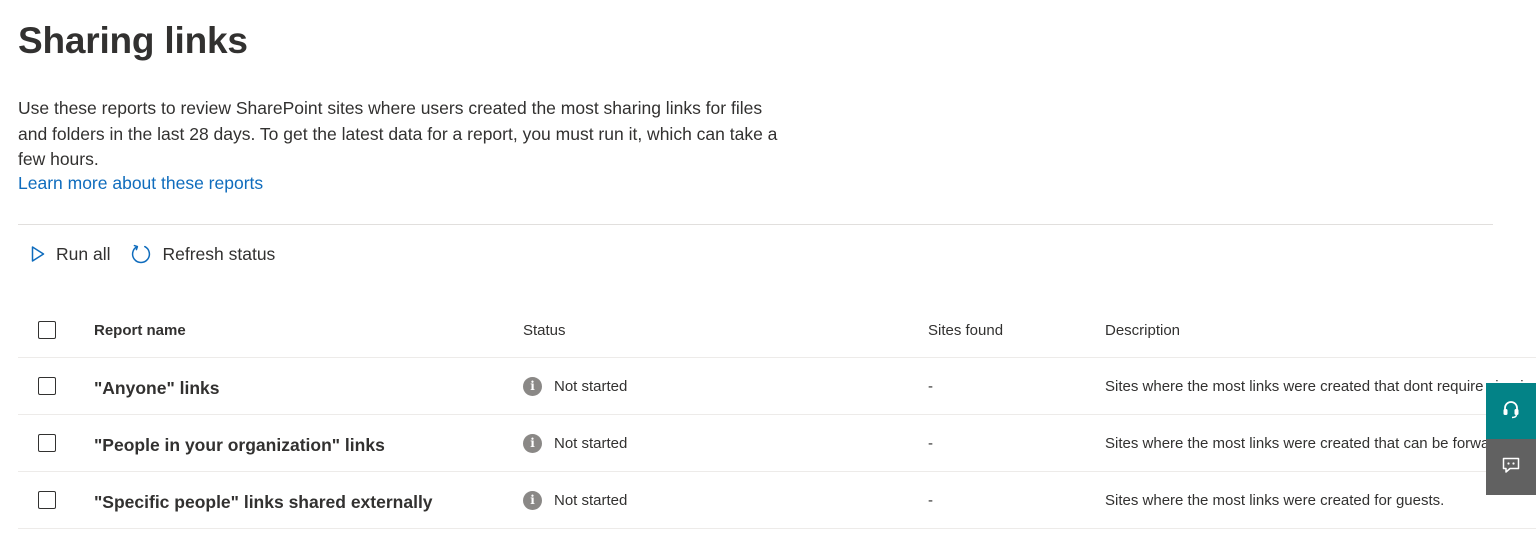 This screenshot has height=543, width=1536. Describe the element at coordinates (239, 443) in the screenshot. I see `report-name: "People in your organization" links` at that location.